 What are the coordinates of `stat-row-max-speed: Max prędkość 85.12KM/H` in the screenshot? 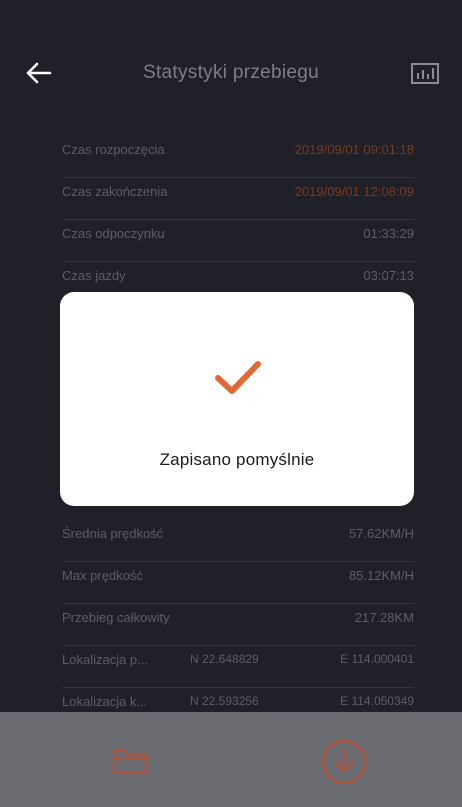 It's located at (238, 583).